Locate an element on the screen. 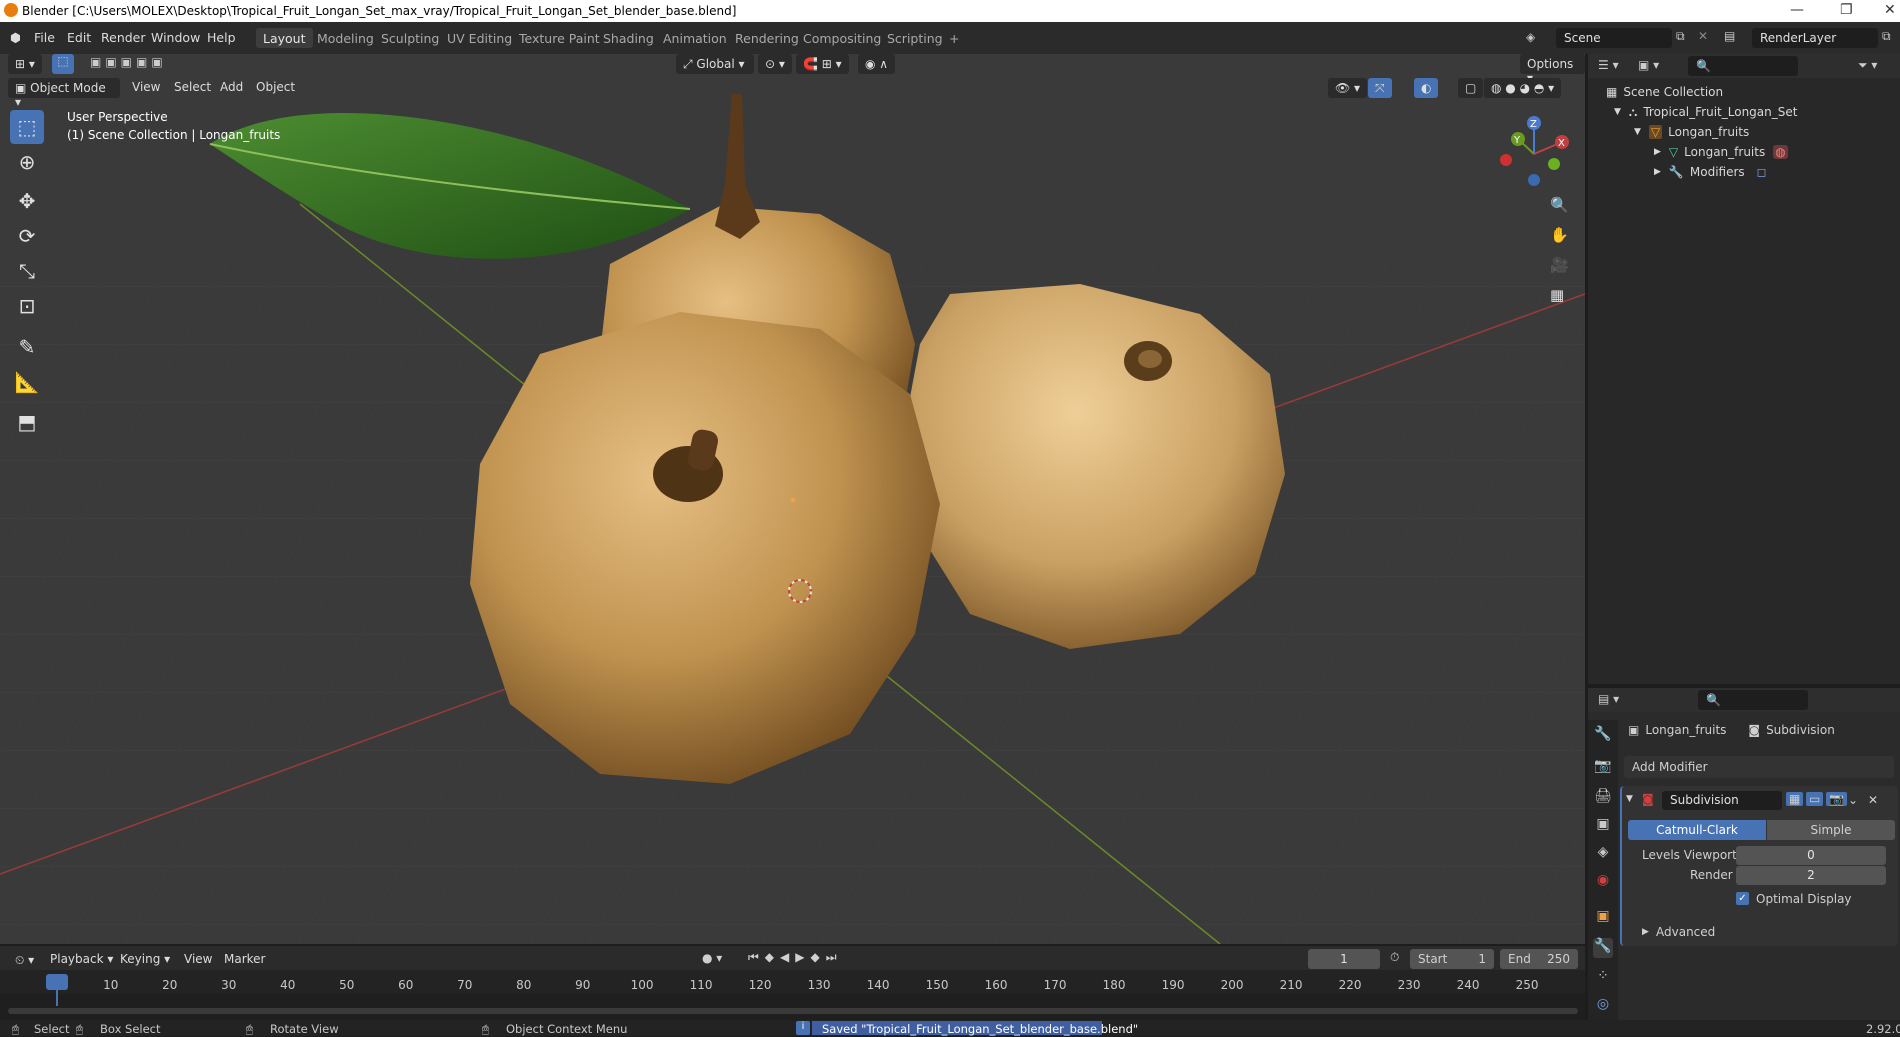 This screenshot has height=1037, width=1900. output-tab-icon: 🖨 is located at coordinates (1603, 798).